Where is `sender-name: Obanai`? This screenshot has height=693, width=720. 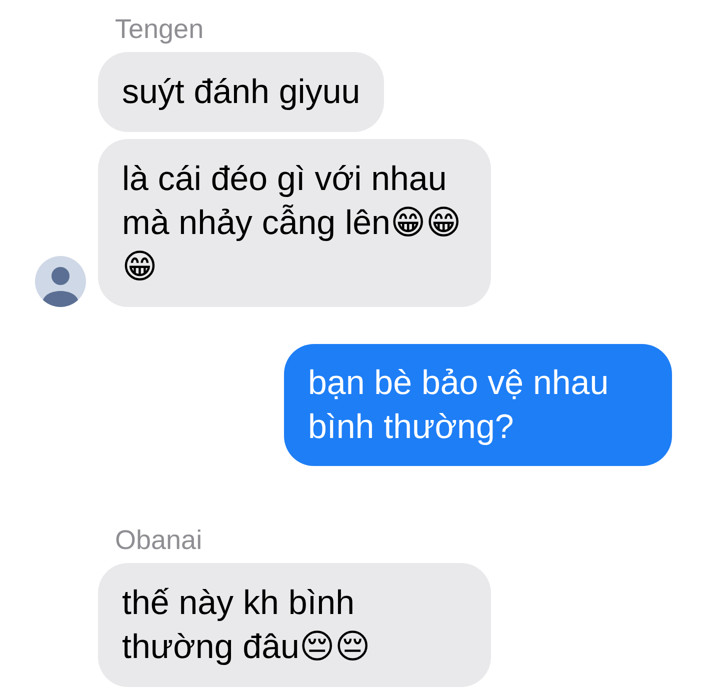 sender-name: Obanai is located at coordinates (159, 540).